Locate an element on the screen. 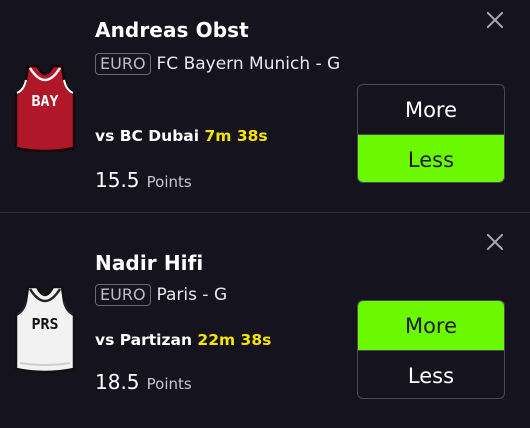 Image resolution: width=530 pixels, height=428 pixels. player-name: Andreas Obst is located at coordinates (172, 30).